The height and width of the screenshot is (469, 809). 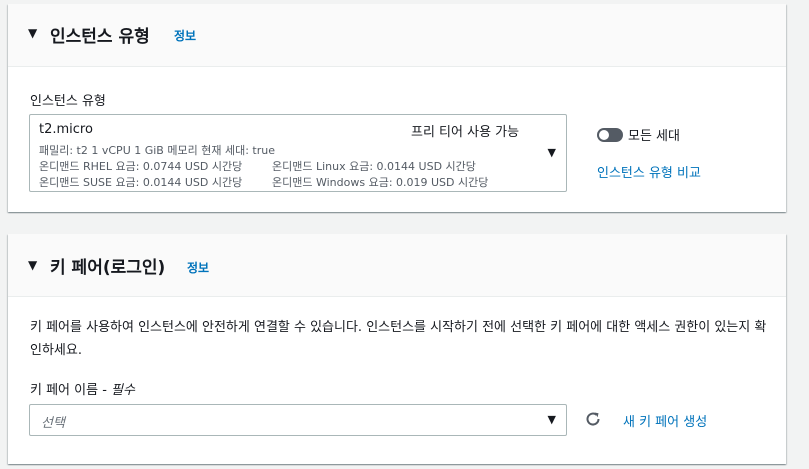 I want to click on instance-type-name: t2.micro, so click(x=66, y=129).